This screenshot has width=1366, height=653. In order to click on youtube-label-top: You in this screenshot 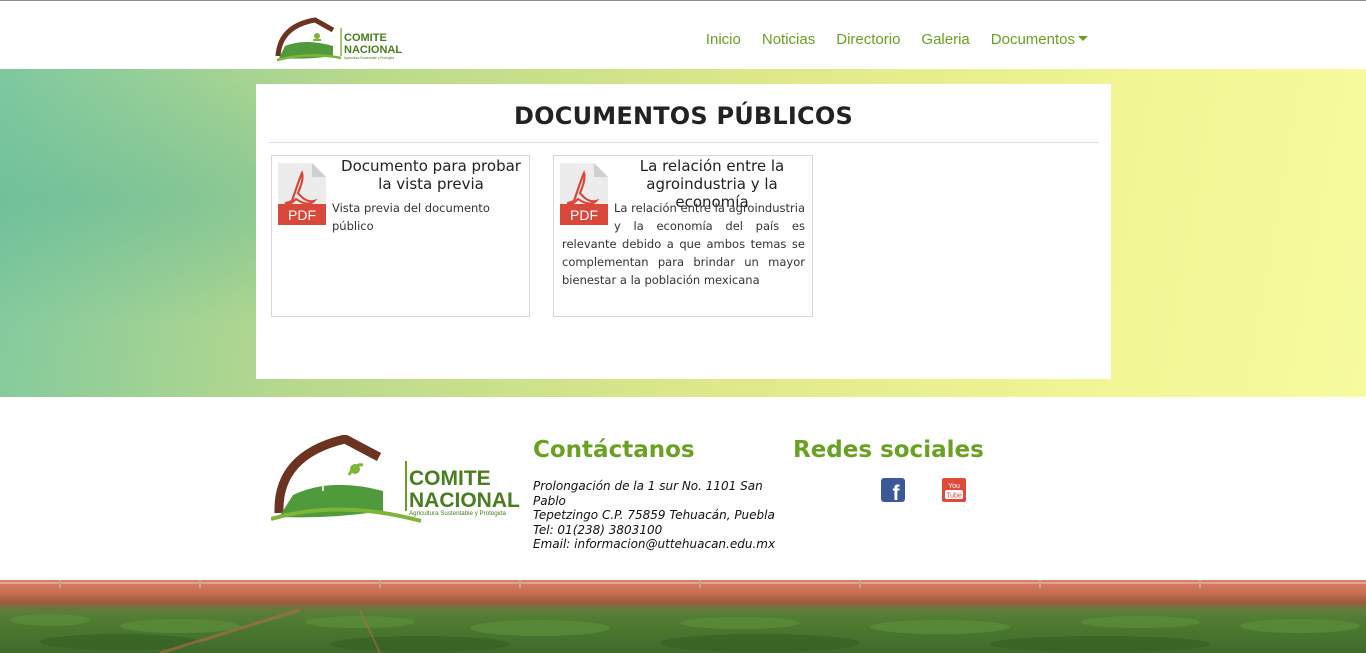, I will do `click(954, 486)`.